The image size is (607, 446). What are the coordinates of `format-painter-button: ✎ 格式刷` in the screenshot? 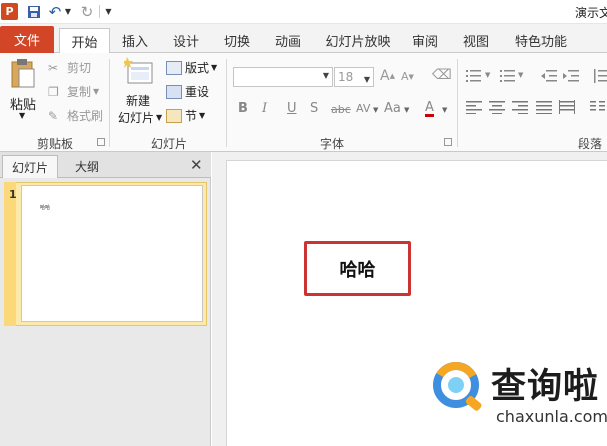 It's located at (75, 115).